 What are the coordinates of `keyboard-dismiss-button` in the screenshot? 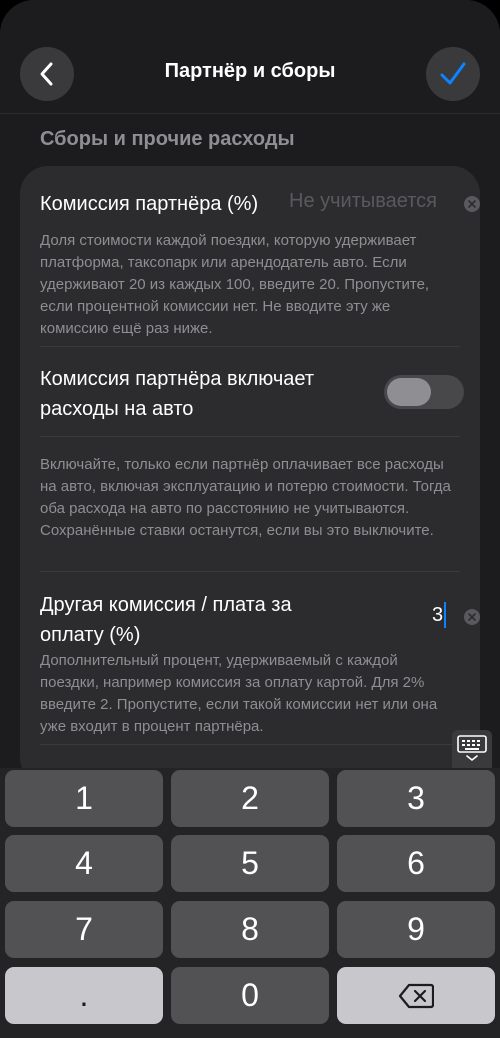 It's located at (472, 749).